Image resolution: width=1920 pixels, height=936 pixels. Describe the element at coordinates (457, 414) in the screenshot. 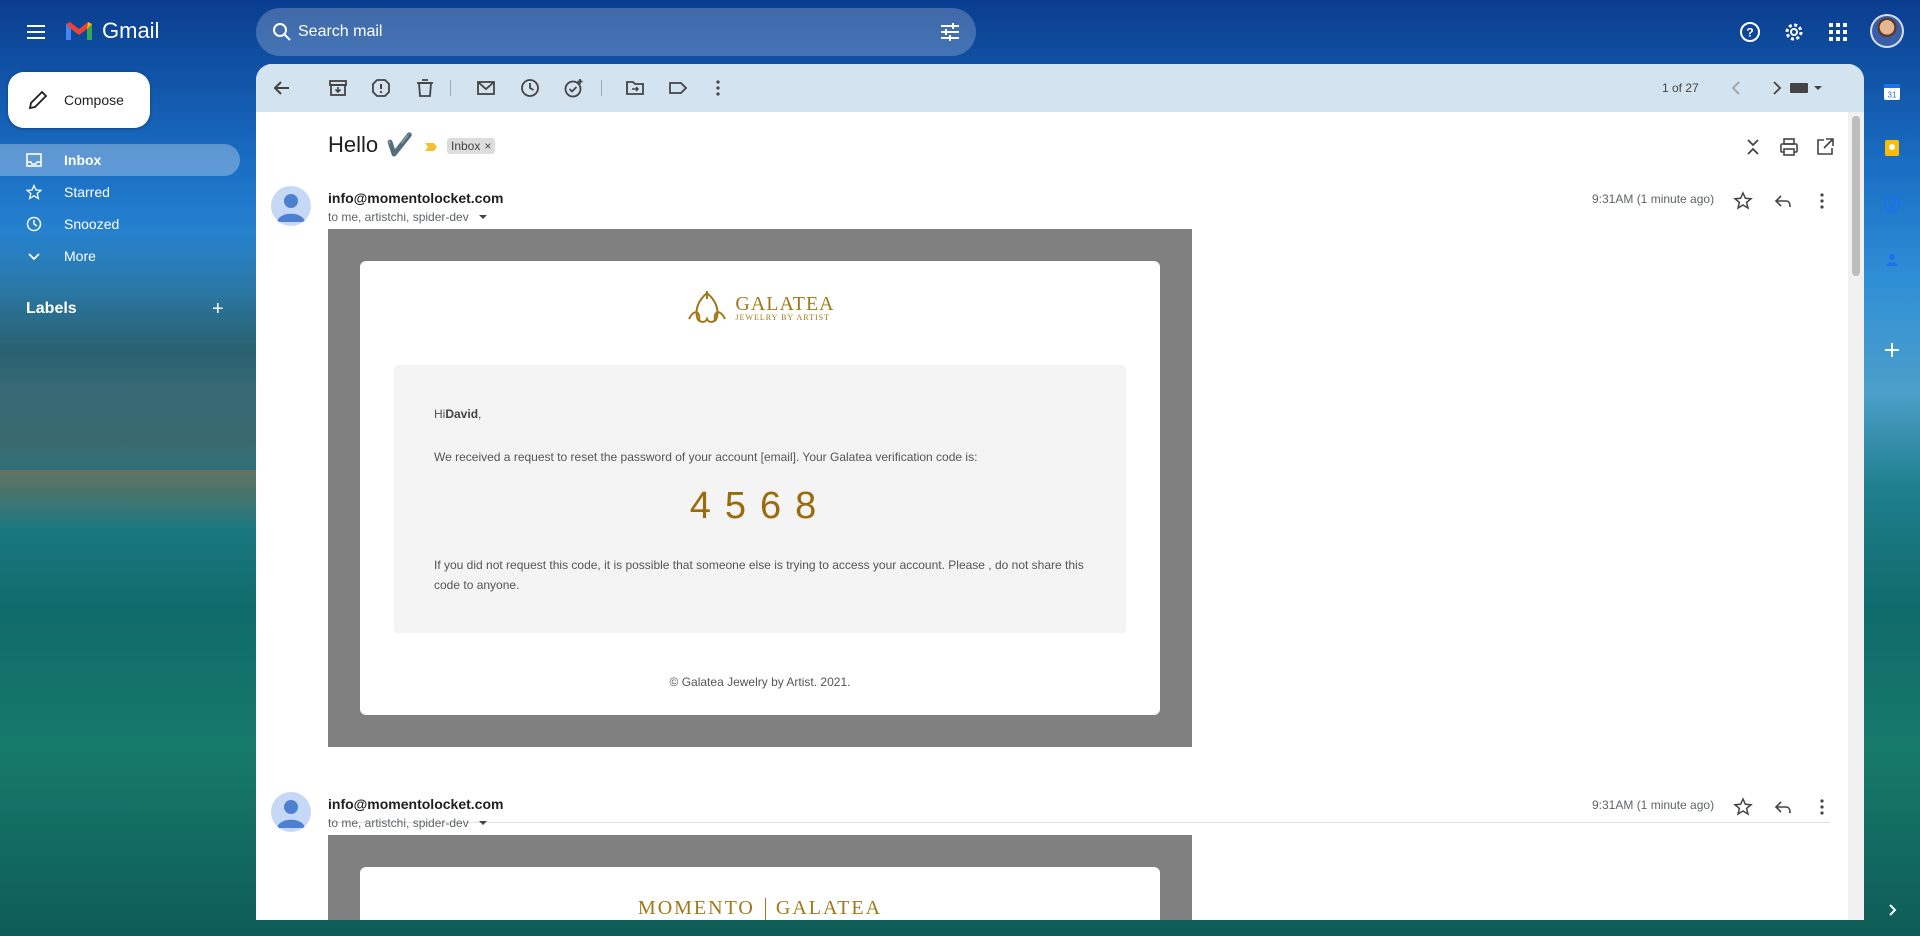

I see `greeting: HiDavid,` at that location.